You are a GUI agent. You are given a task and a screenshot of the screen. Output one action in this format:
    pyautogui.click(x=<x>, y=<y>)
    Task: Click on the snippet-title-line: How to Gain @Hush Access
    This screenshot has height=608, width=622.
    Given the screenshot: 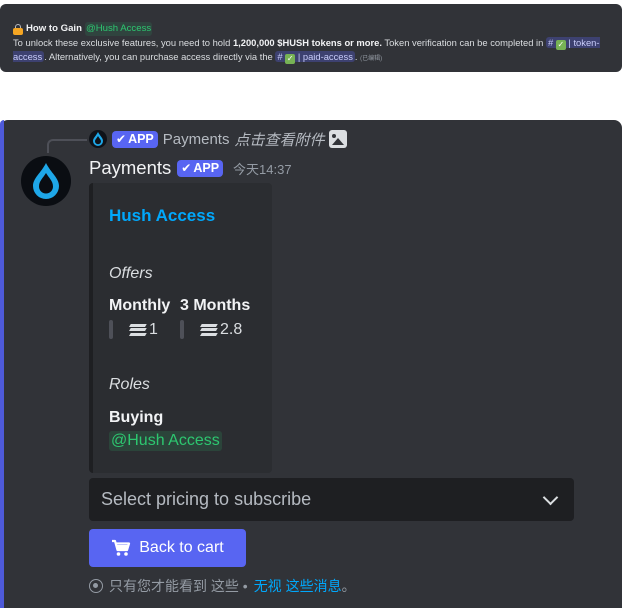 What is the action you would take?
    pyautogui.click(x=315, y=29)
    